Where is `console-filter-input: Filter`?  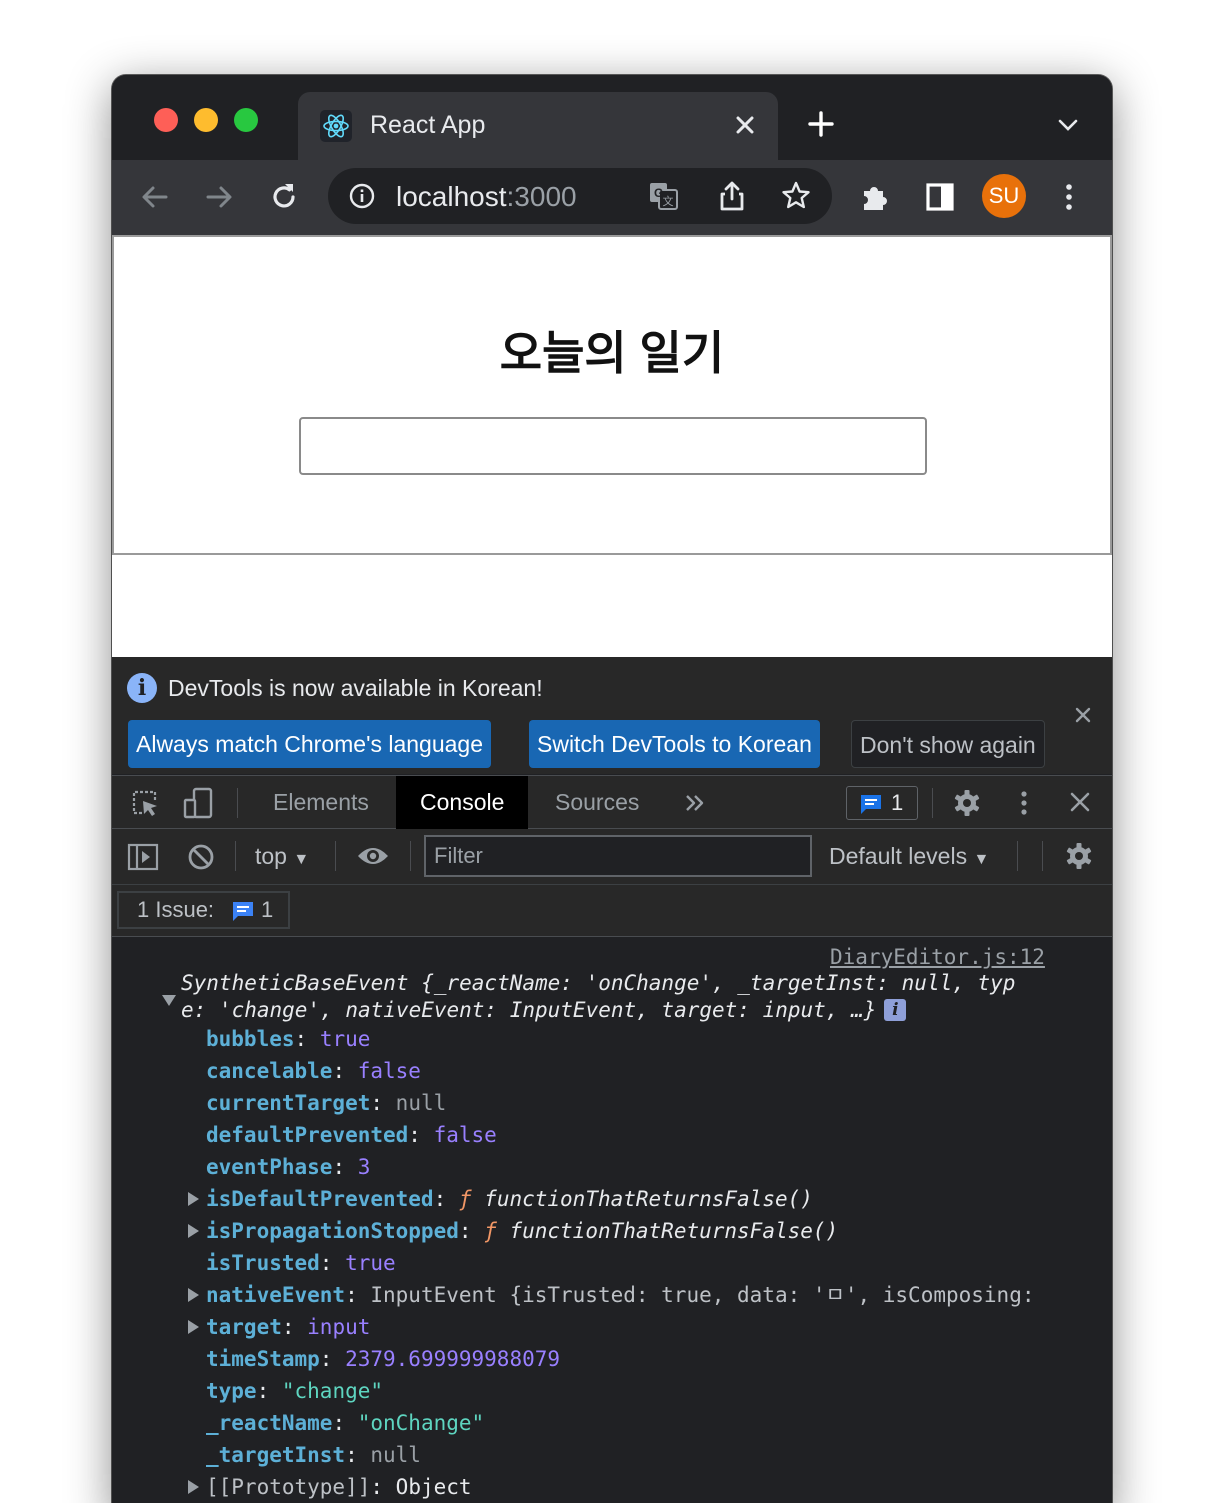
console-filter-input: Filter is located at coordinates (618, 856).